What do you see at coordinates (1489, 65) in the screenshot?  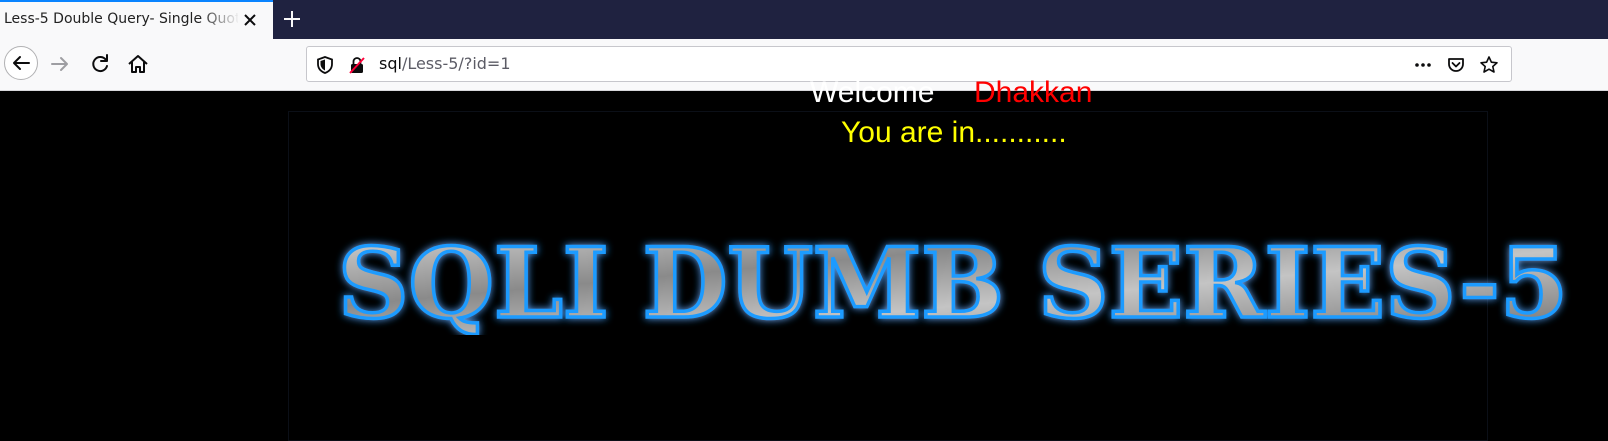 I see `bookmark-star-icon` at bounding box center [1489, 65].